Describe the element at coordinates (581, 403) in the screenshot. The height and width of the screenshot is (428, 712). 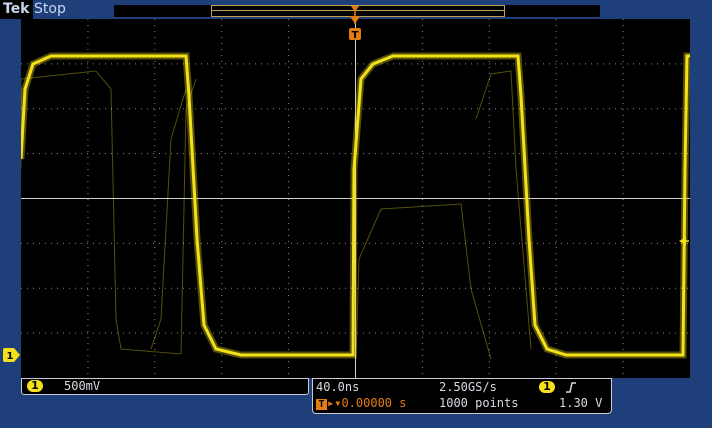
I see `trigger-level: 1.30 V` at that location.